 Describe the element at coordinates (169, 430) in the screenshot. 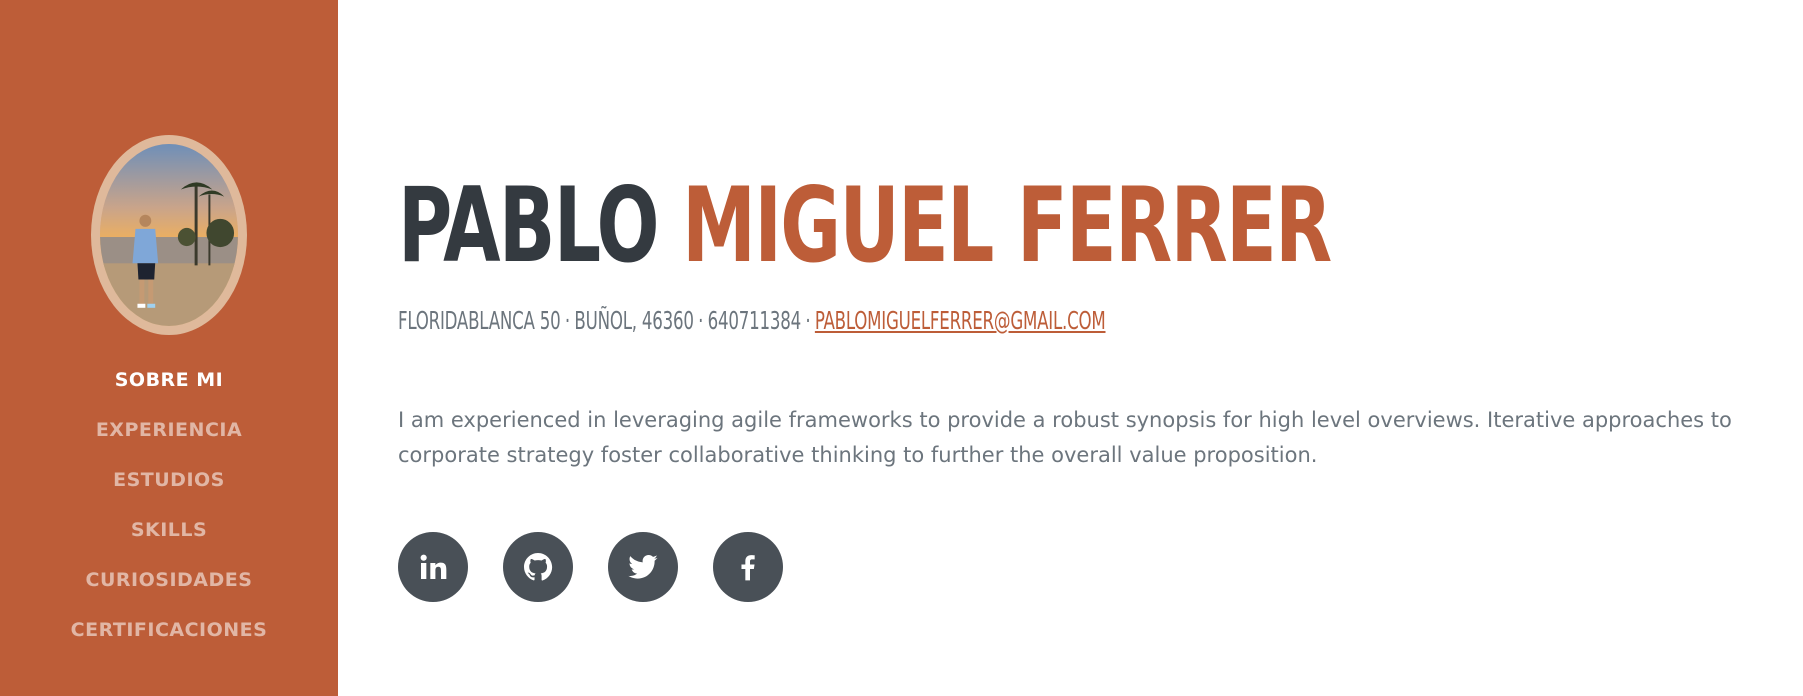

I see `nav-item-experiencia: EXPERIENCIA` at that location.